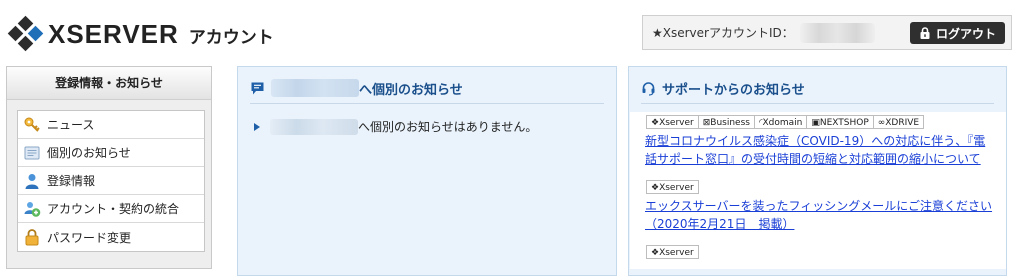  What do you see at coordinates (925, 33) in the screenshot?
I see `lock-icon` at bounding box center [925, 33].